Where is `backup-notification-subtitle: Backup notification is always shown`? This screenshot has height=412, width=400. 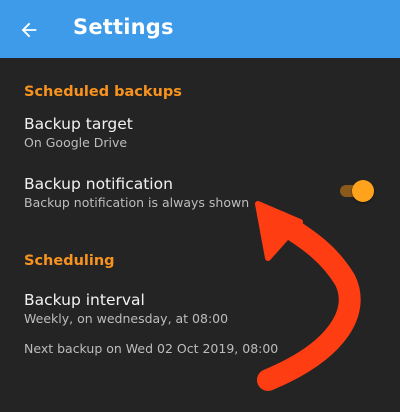 backup-notification-subtitle: Backup notification is always shown is located at coordinates (137, 202).